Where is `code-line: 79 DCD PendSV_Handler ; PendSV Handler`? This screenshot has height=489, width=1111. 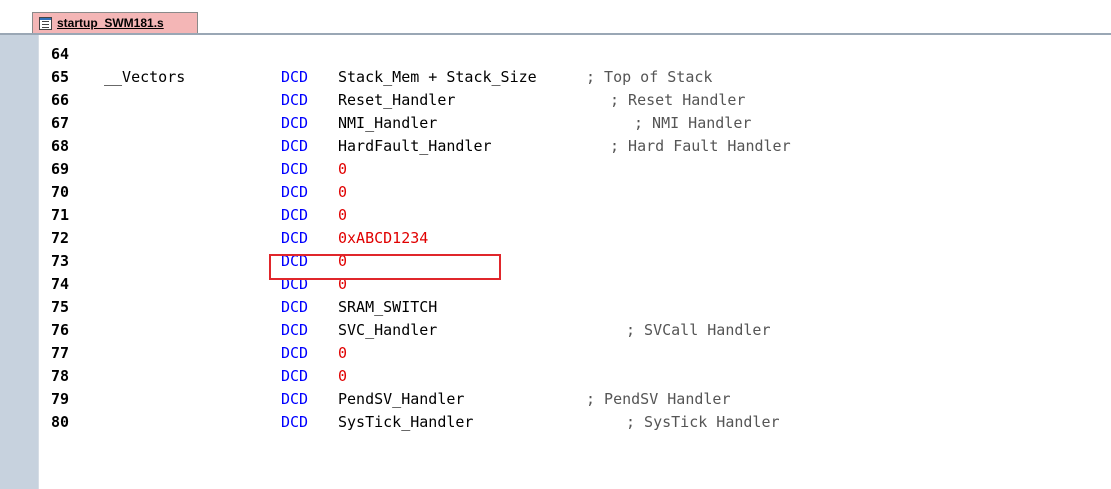
code-line: 79 DCD PendSV_Handler ; PendSV Handler is located at coordinates (555, 399).